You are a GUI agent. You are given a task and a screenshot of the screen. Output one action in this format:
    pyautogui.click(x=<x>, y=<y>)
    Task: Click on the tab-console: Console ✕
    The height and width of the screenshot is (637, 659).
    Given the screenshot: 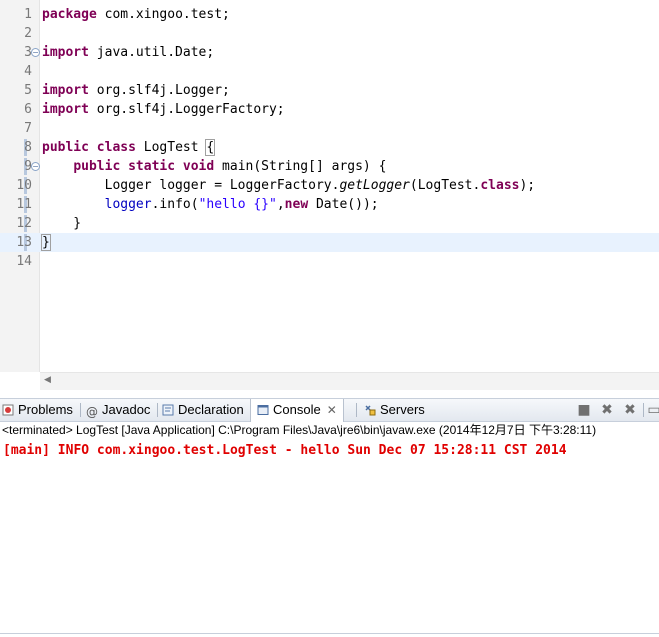 What is the action you would take?
    pyautogui.click(x=297, y=410)
    